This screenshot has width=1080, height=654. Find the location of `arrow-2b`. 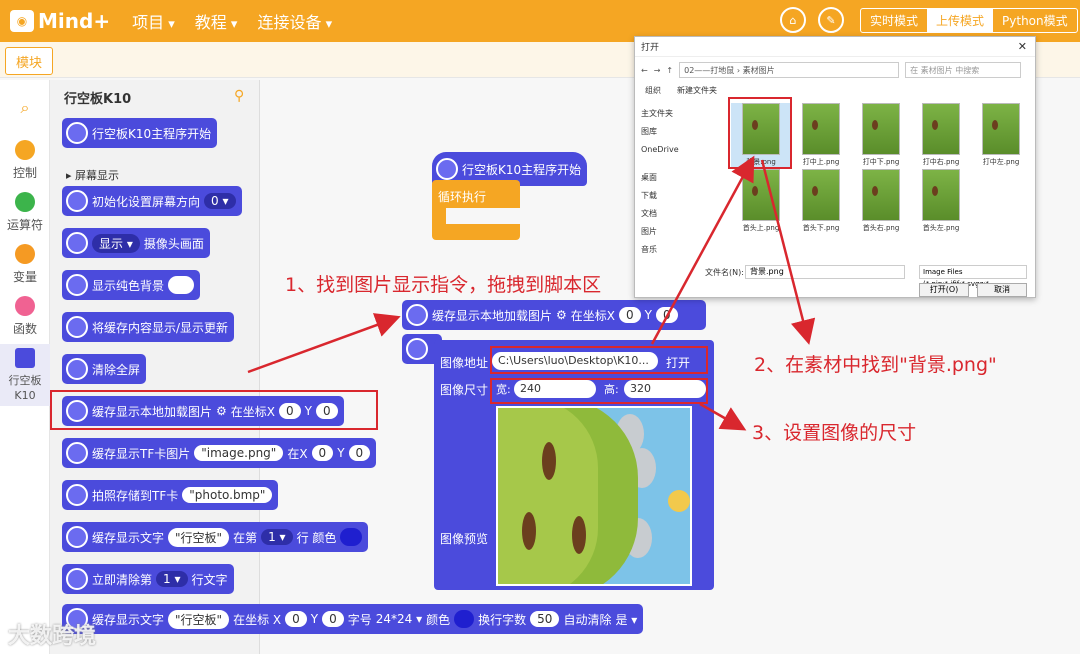

arrow-2b is located at coordinates (788, 252).